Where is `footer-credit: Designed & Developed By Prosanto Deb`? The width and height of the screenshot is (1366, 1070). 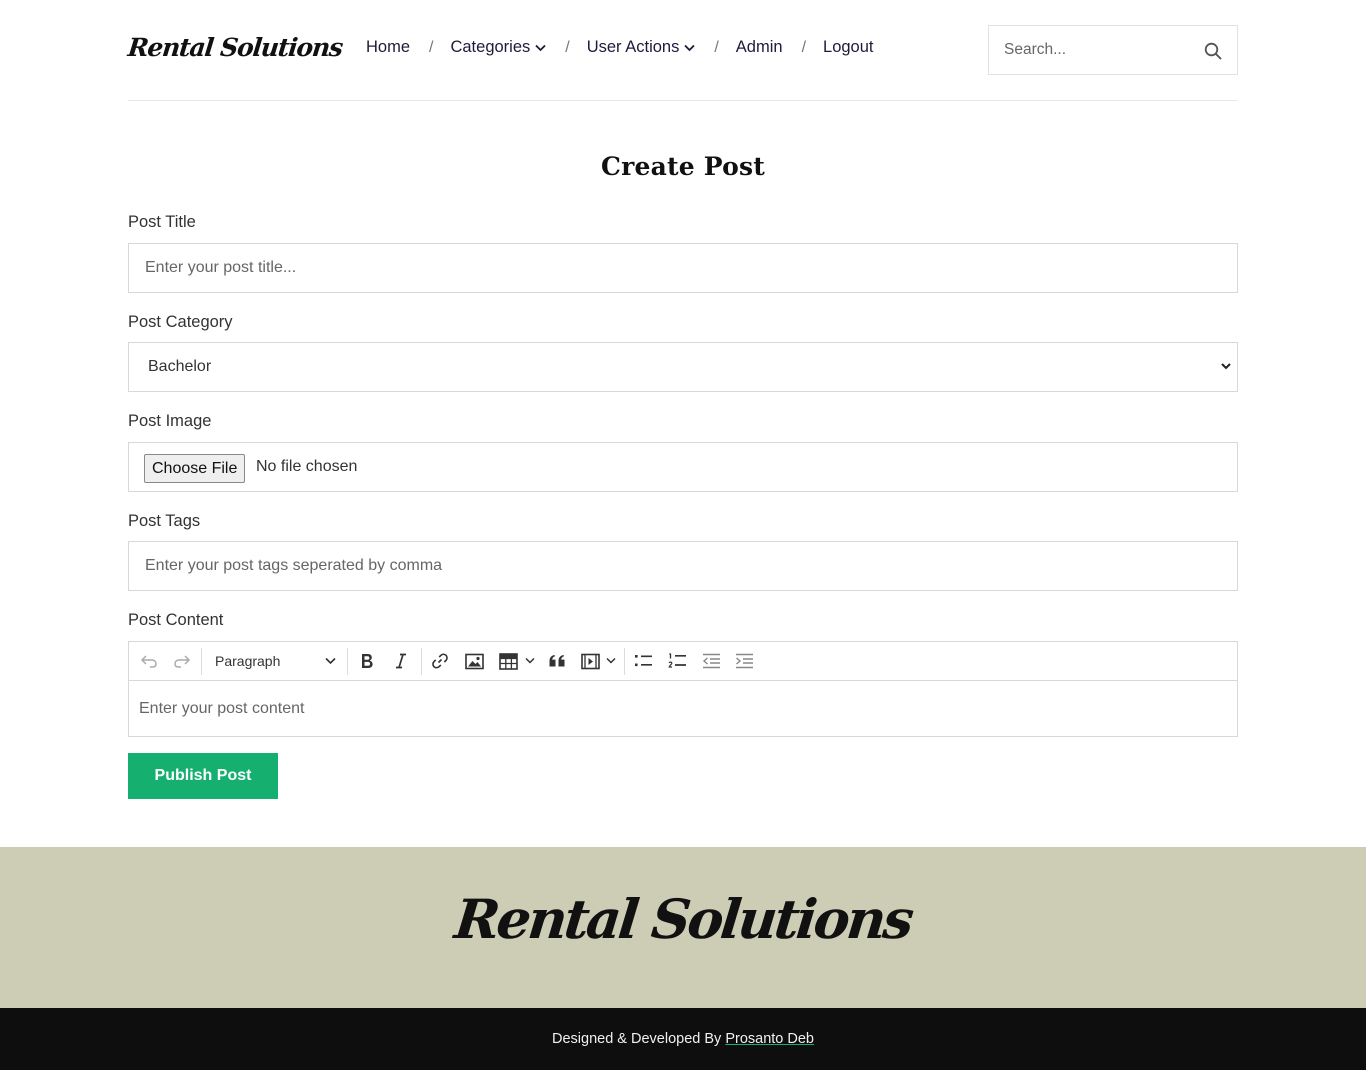 footer-credit: Designed & Developed By Prosanto Deb is located at coordinates (683, 1039).